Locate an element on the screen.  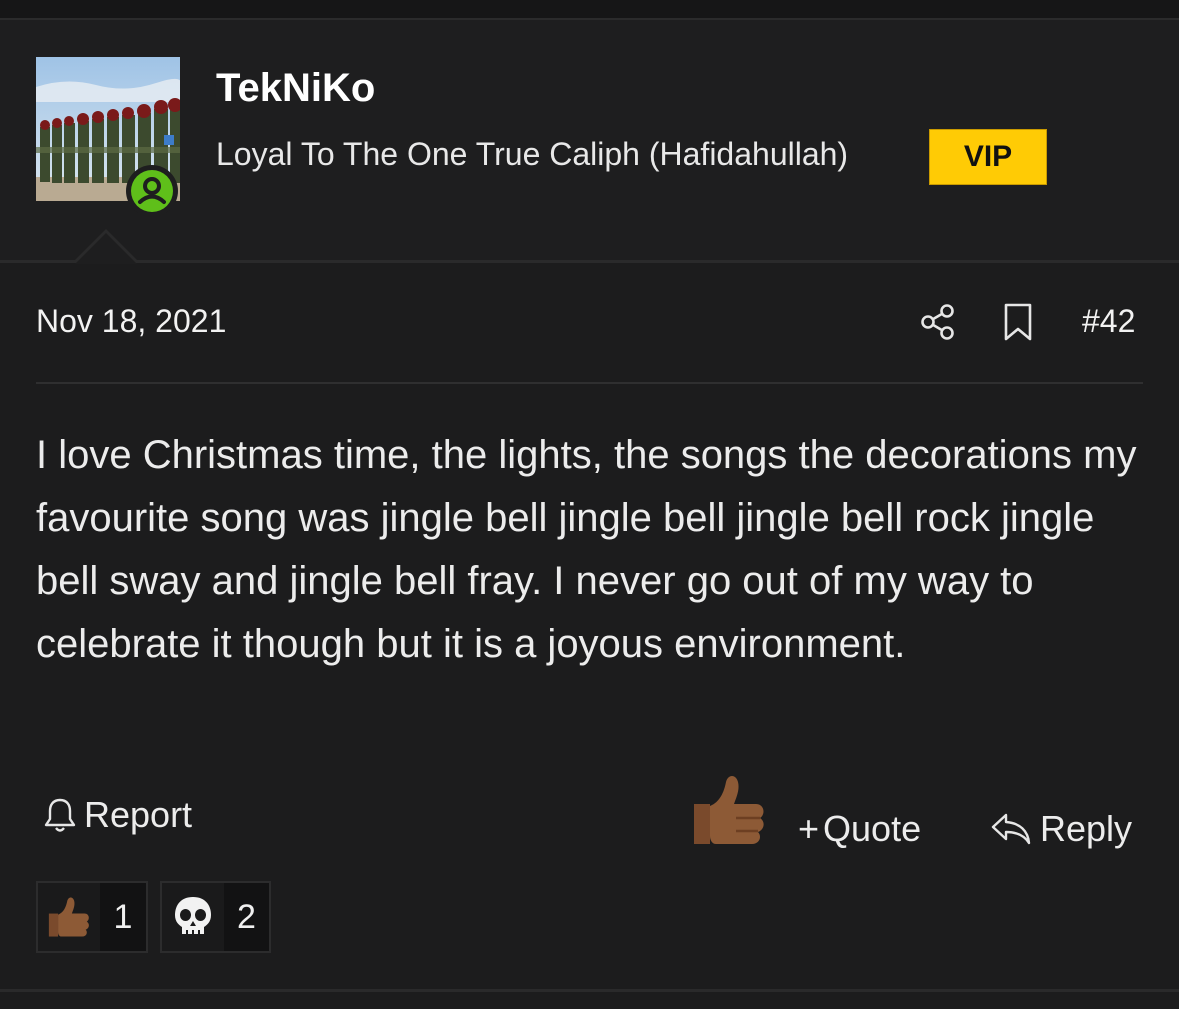
like-button is located at coordinates (729, 810).